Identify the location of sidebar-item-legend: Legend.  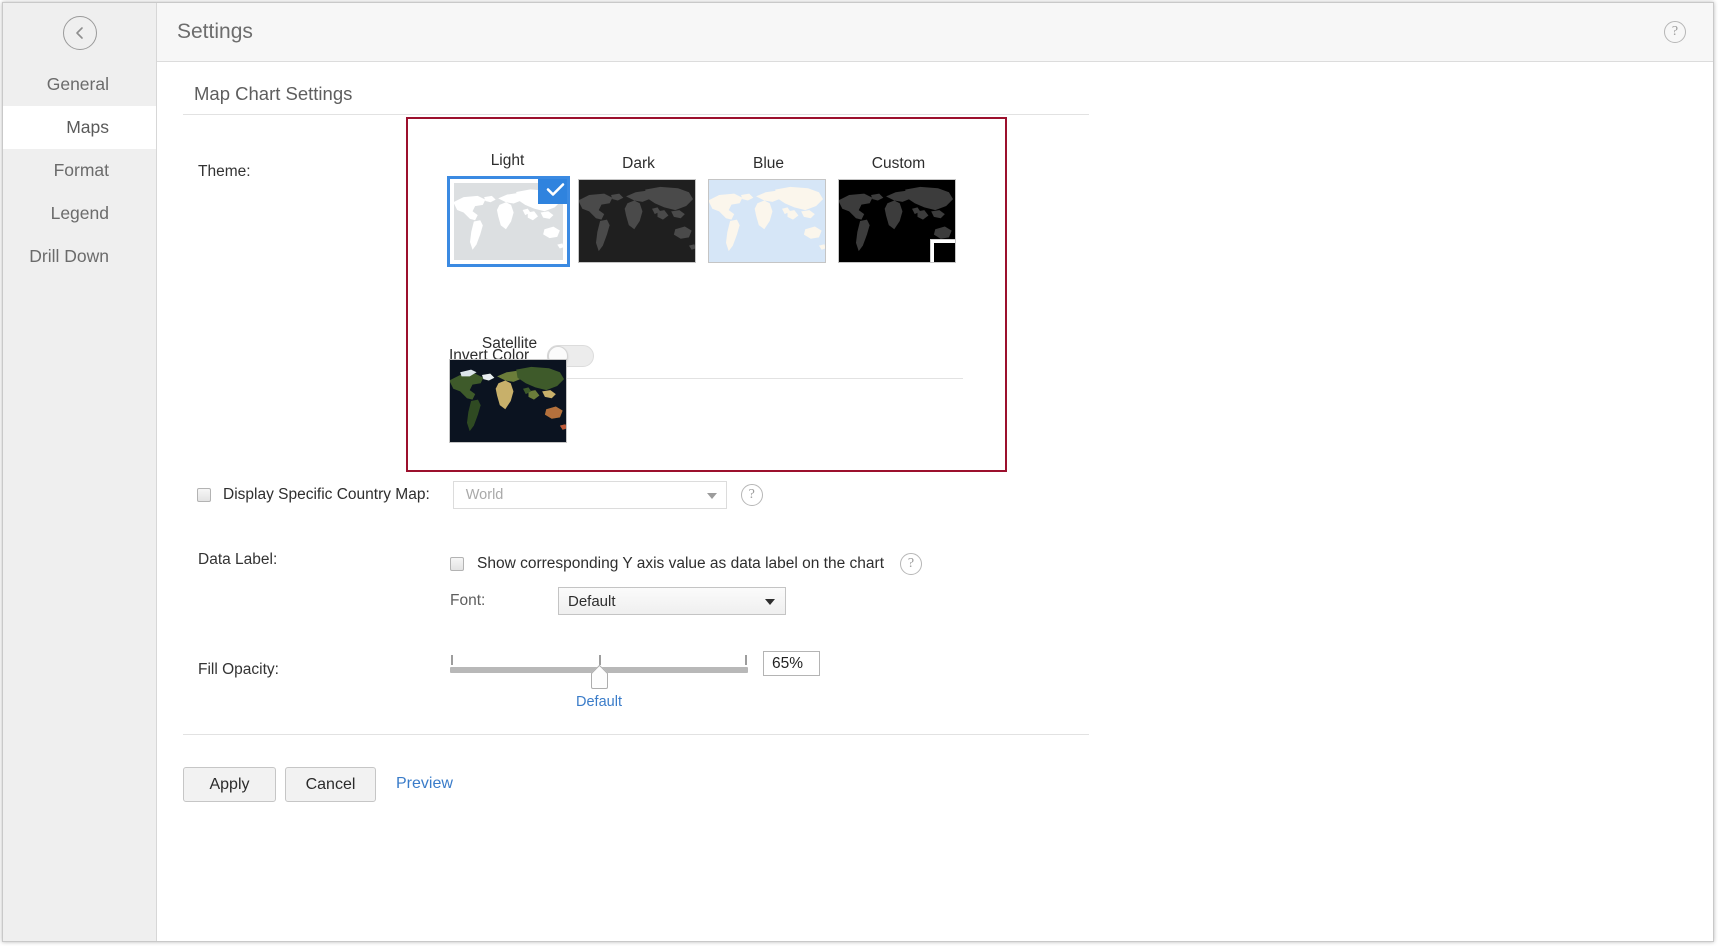
(79, 213).